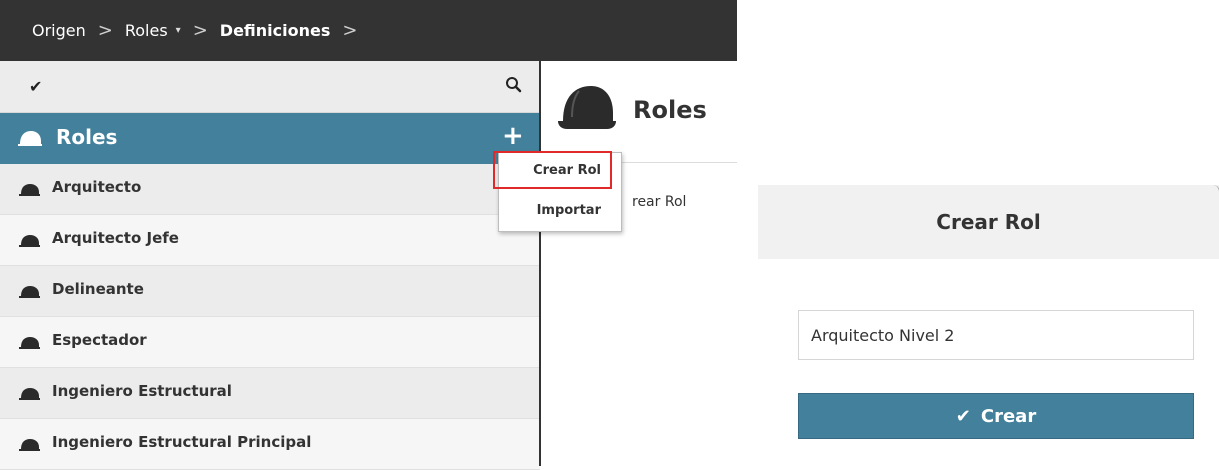 The image size is (1219, 470). What do you see at coordinates (270, 291) in the screenshot?
I see `list-item: Delineante` at bounding box center [270, 291].